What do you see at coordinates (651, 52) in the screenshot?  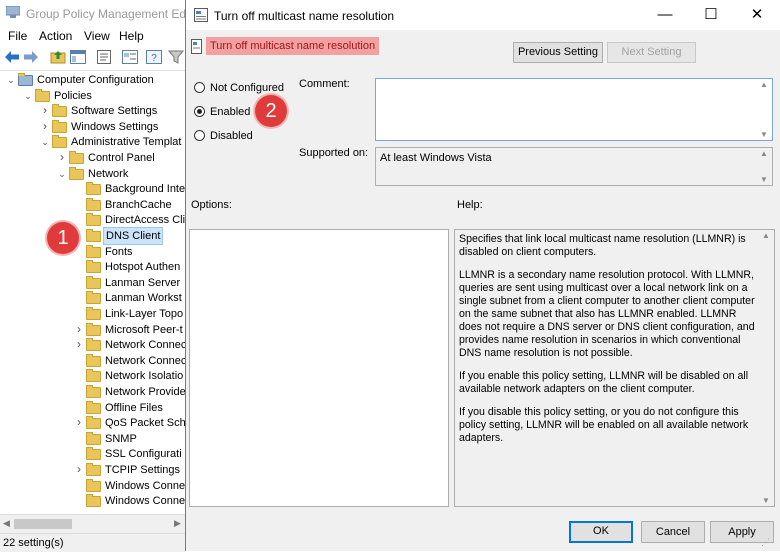 I see `next-setting-button: Next Setting` at bounding box center [651, 52].